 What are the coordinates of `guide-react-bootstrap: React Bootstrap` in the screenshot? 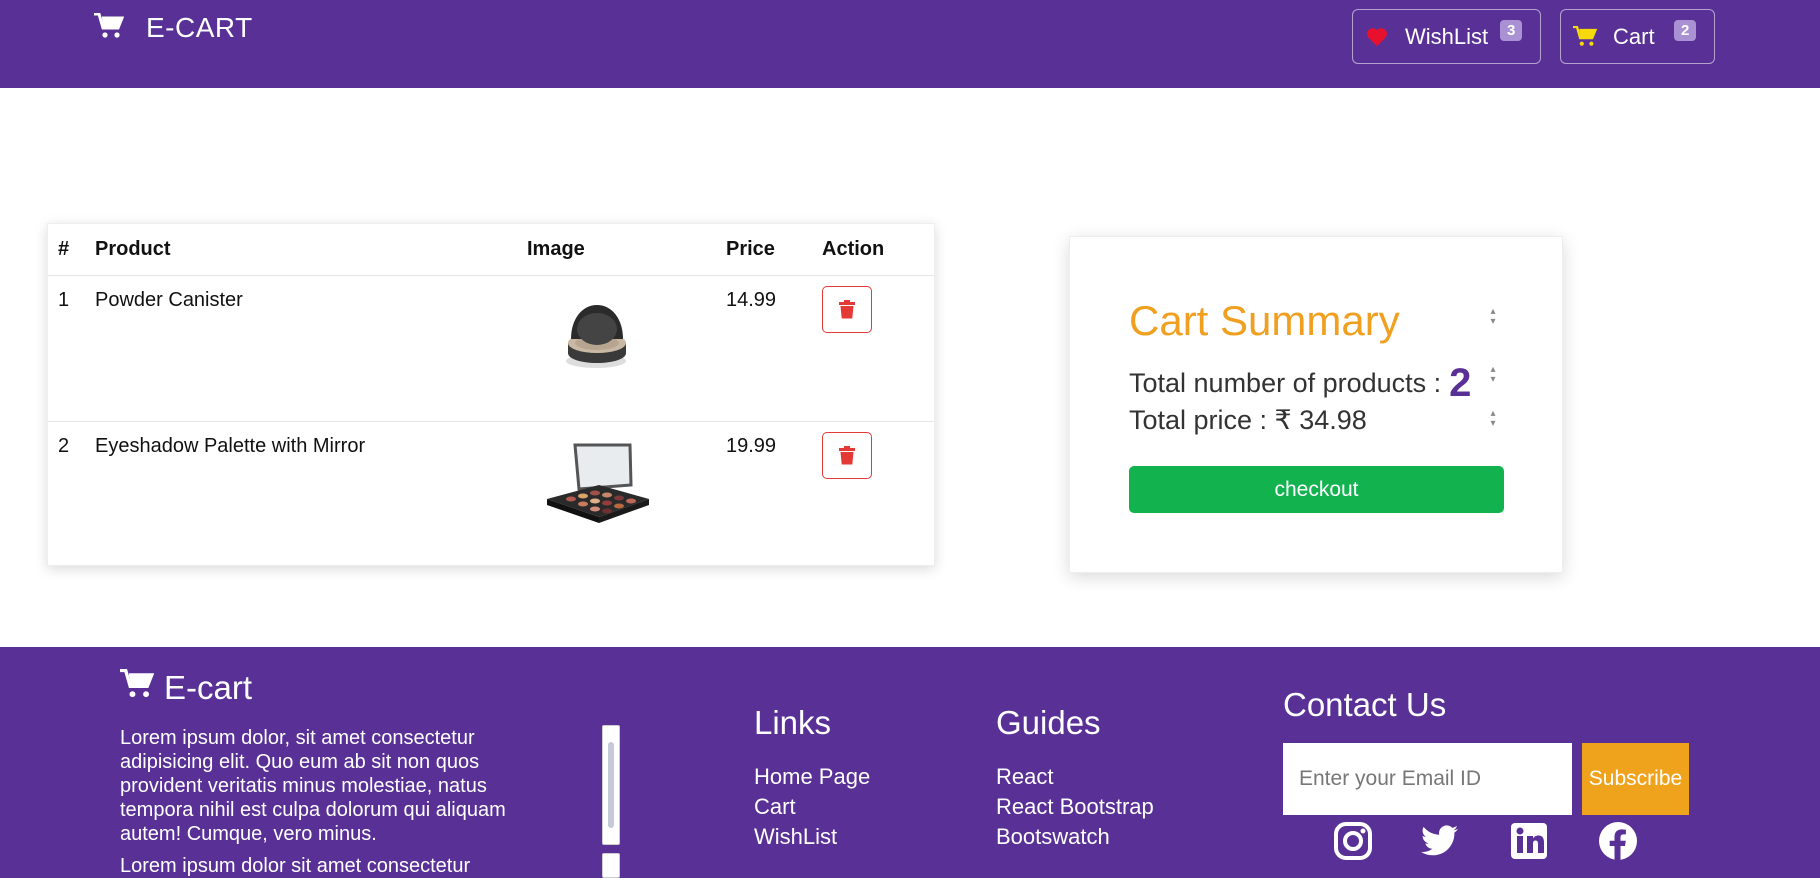 It's located at (1075, 807).